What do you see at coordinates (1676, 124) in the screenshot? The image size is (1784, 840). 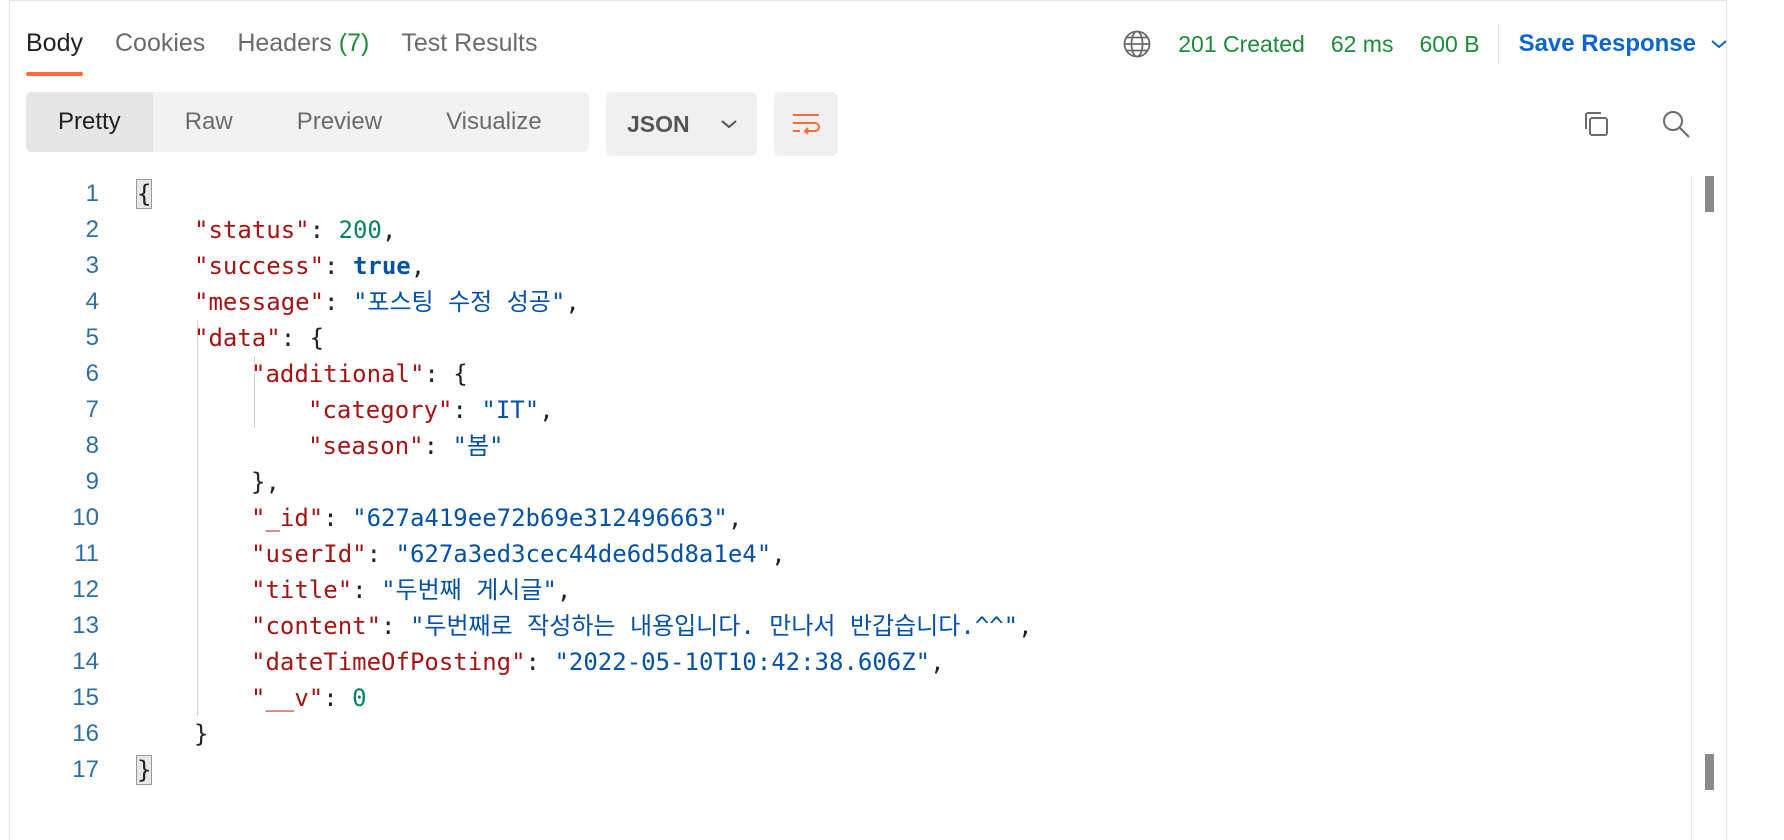 I see `search-button` at bounding box center [1676, 124].